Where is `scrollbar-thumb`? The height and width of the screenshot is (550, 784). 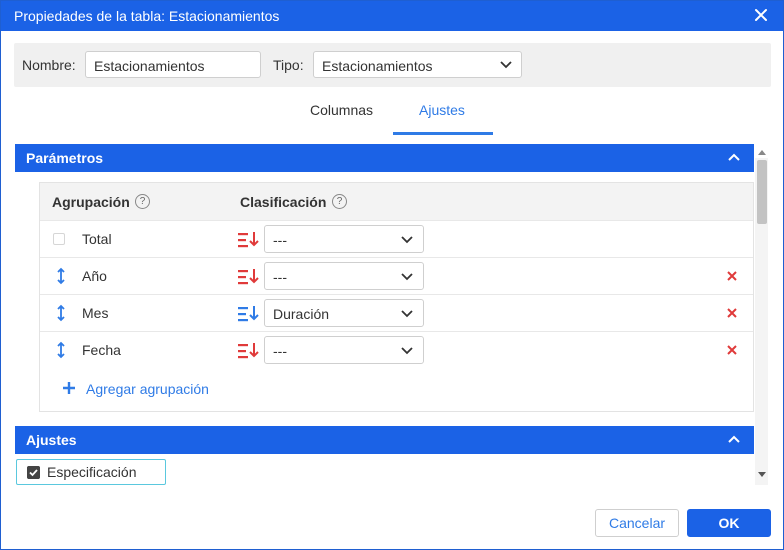 scrollbar-thumb is located at coordinates (762, 192).